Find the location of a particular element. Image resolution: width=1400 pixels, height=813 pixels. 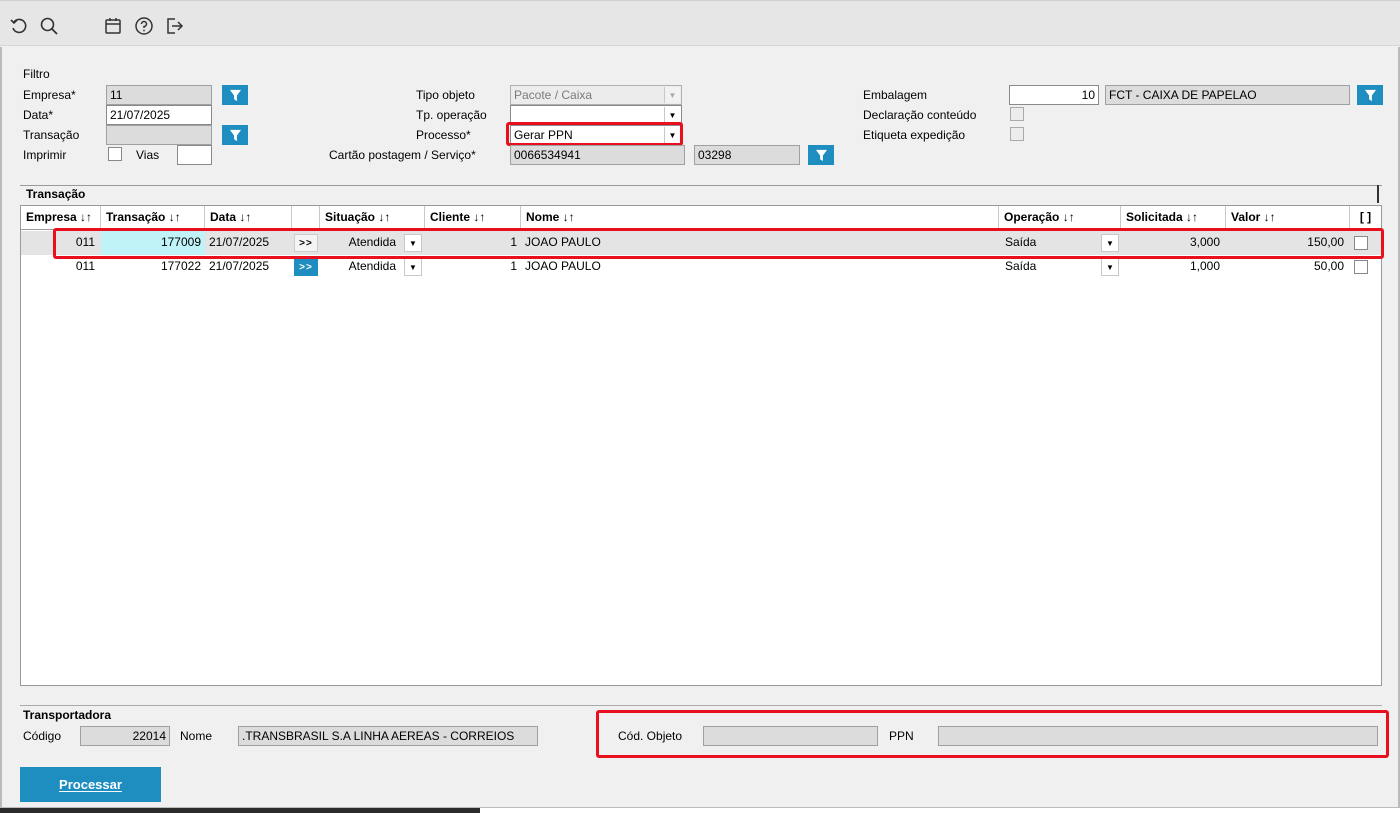

empresa-filter-button is located at coordinates (235, 95).